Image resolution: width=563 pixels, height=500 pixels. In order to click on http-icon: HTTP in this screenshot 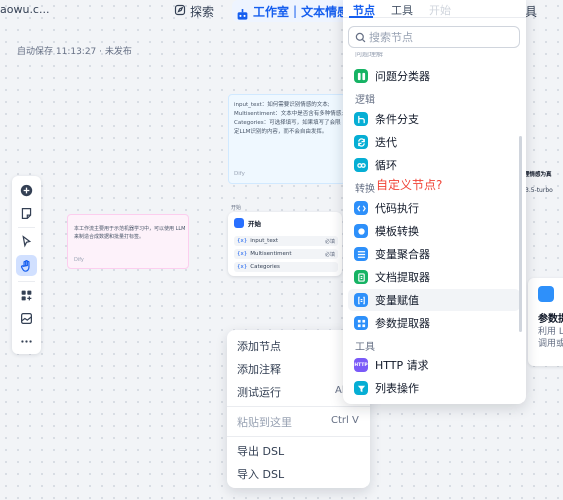, I will do `click(361, 365)`.